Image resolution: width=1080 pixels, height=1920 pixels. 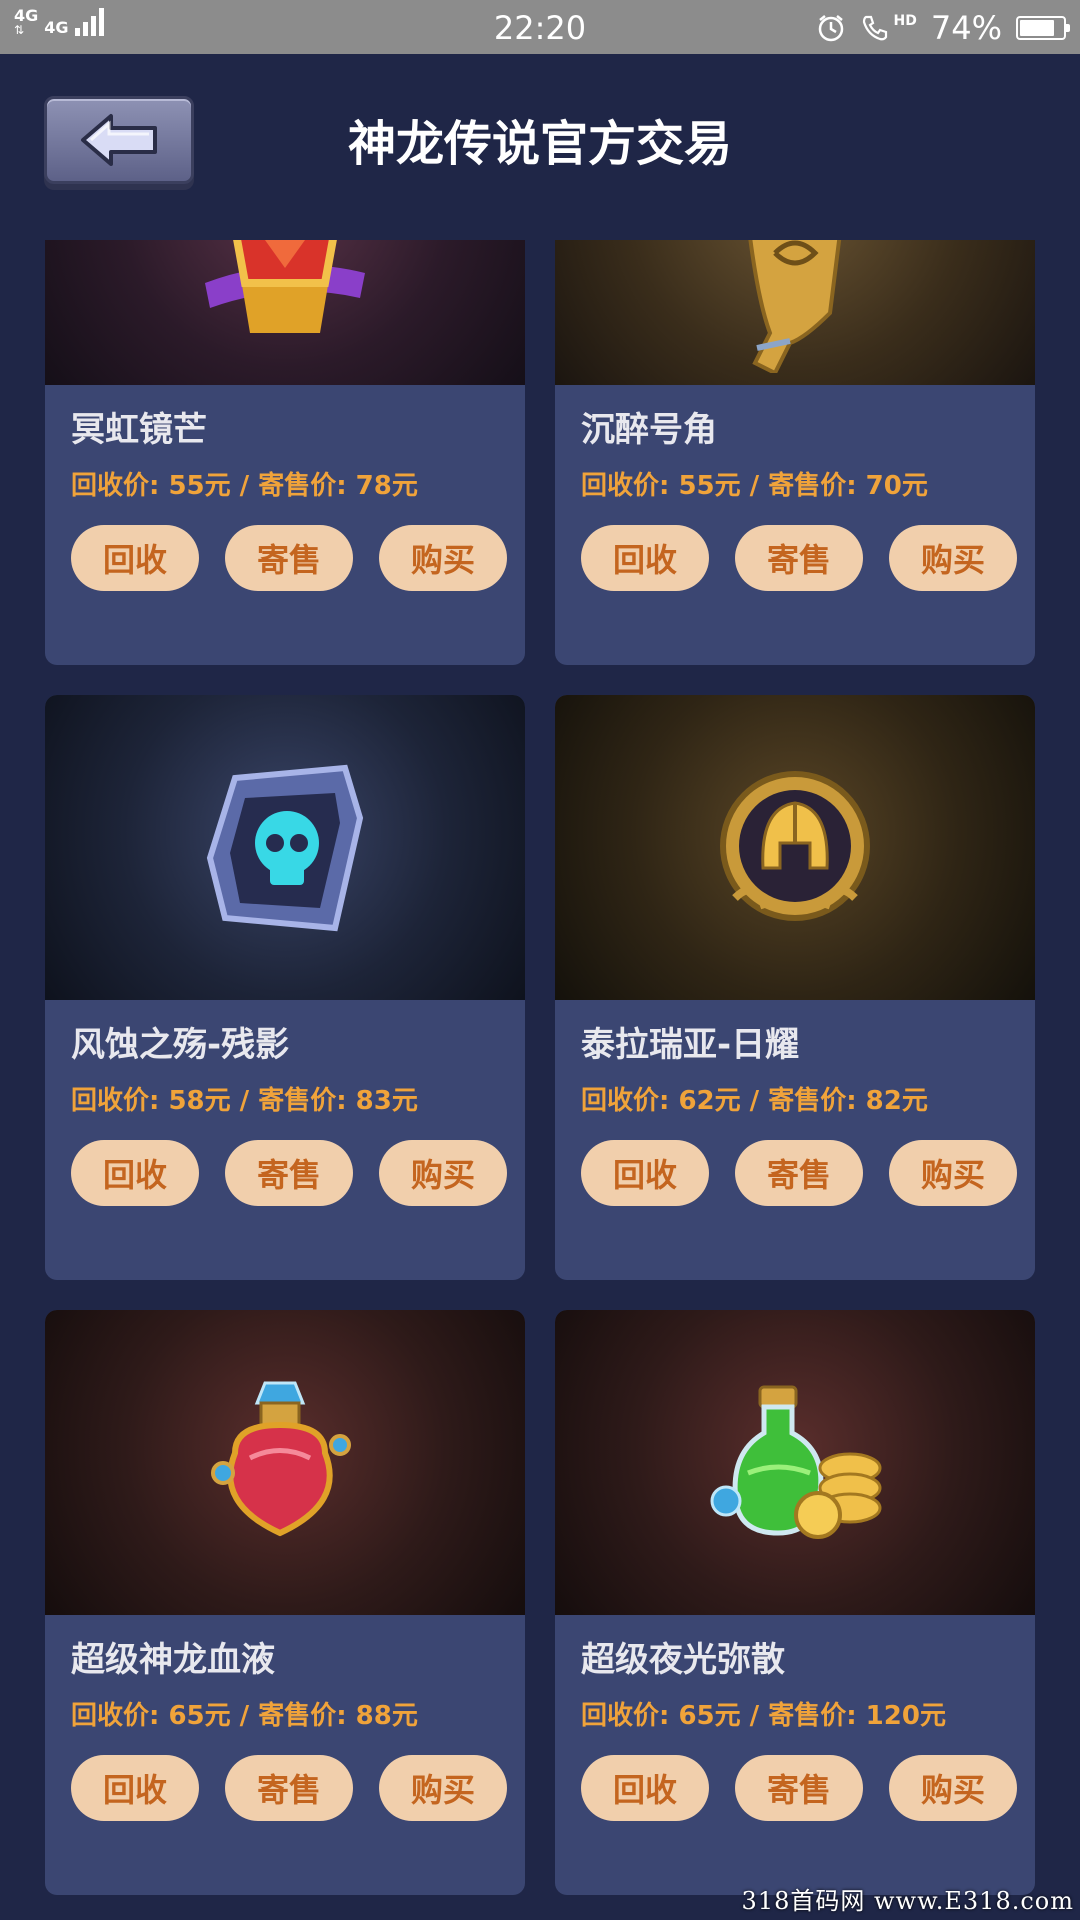 I want to click on skull-badge-icon, so click(x=285, y=847).